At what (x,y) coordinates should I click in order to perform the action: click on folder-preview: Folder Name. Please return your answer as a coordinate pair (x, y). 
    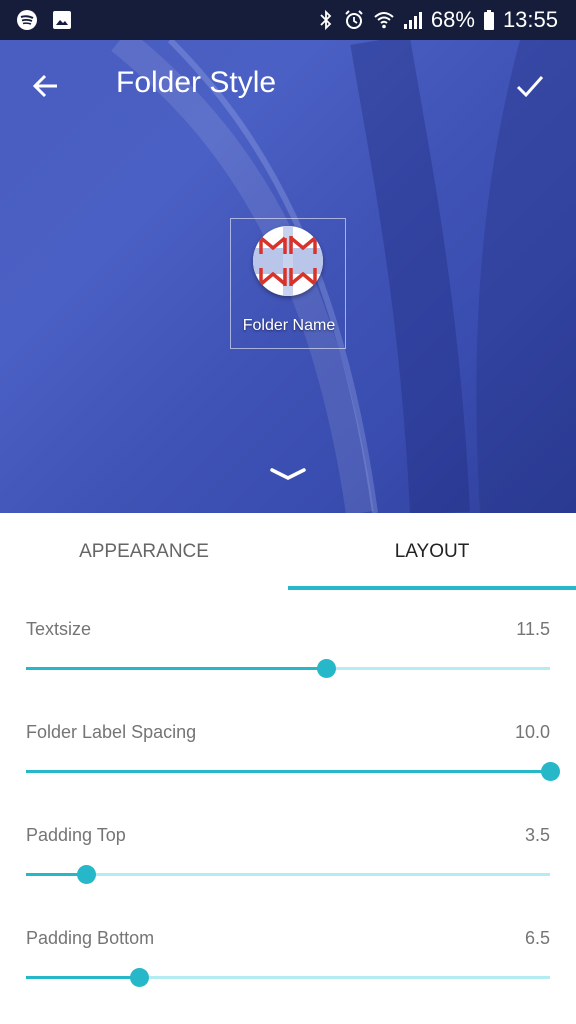
    Looking at the image, I should click on (288, 283).